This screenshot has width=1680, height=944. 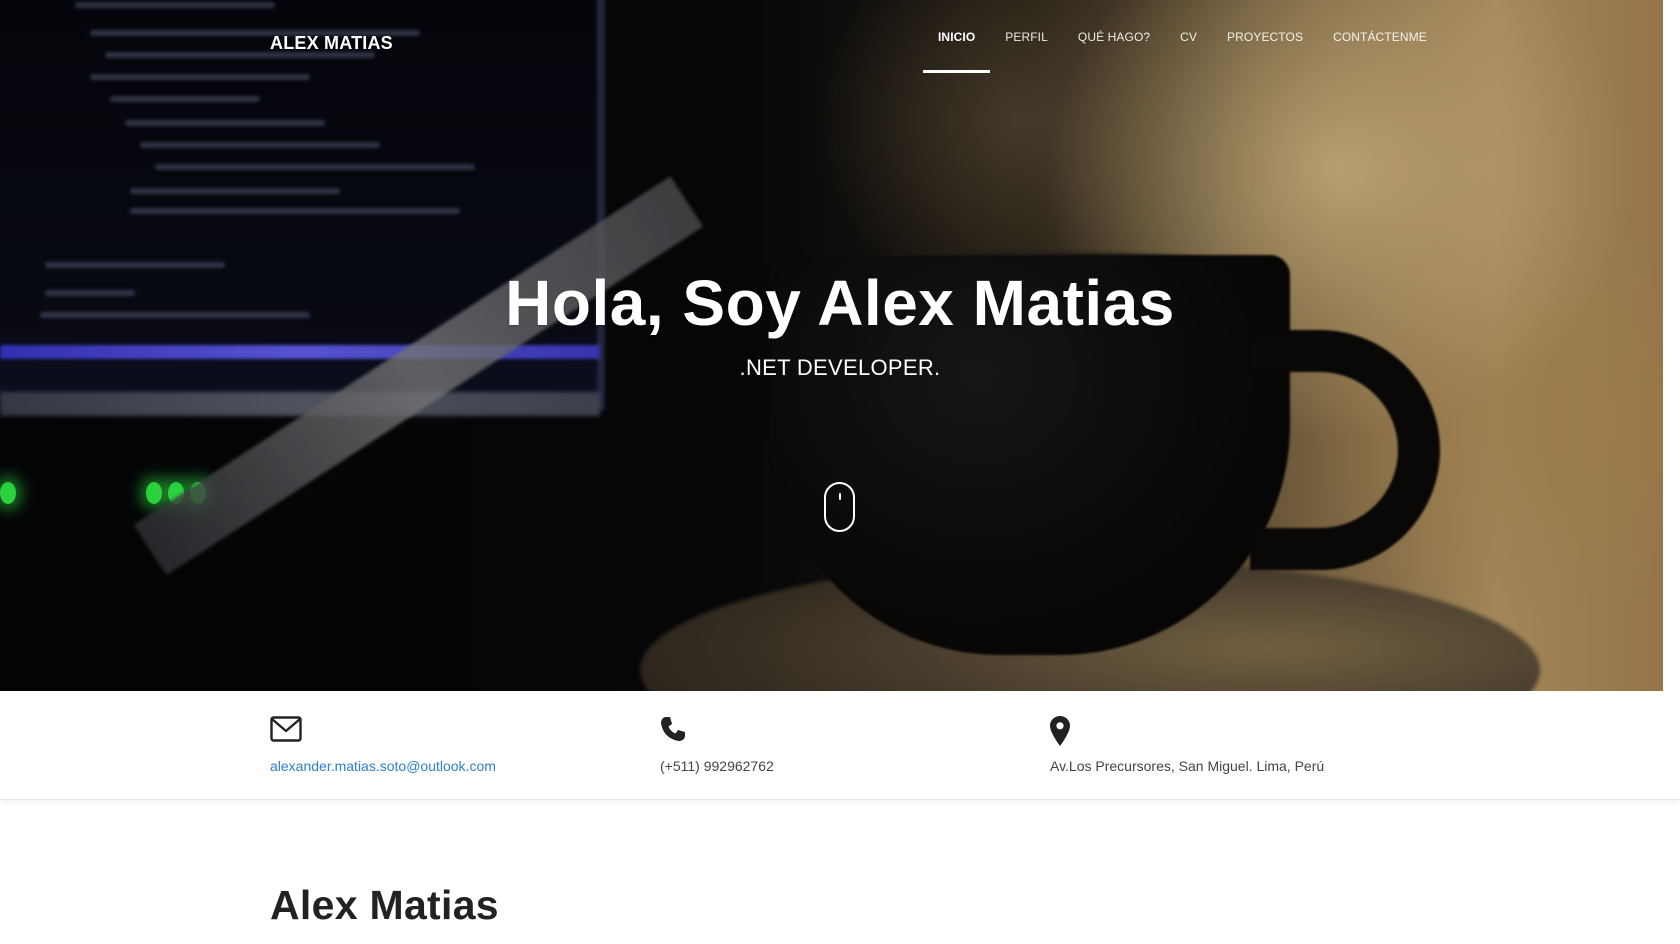 What do you see at coordinates (957, 36) in the screenshot?
I see `nav-item-inicio: INICIO` at bounding box center [957, 36].